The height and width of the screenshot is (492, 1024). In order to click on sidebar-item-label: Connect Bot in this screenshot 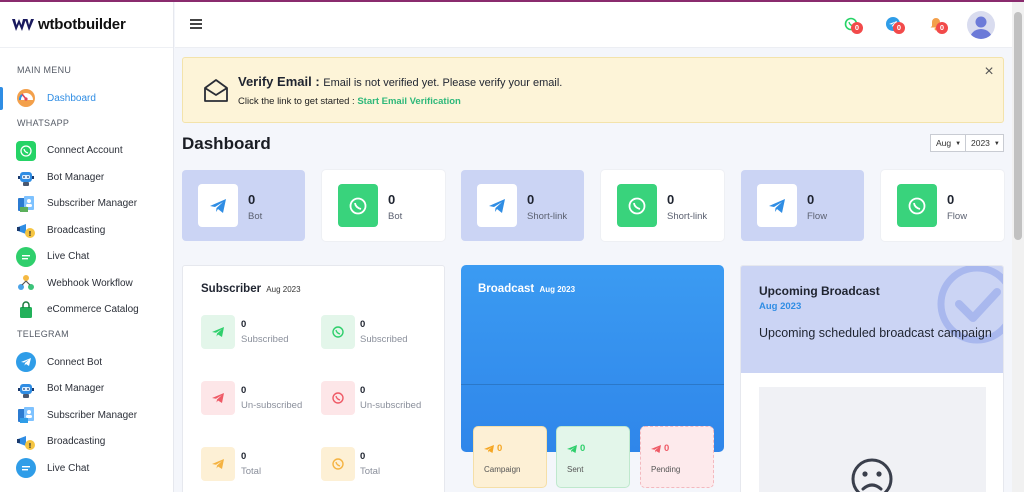, I will do `click(75, 362)`.